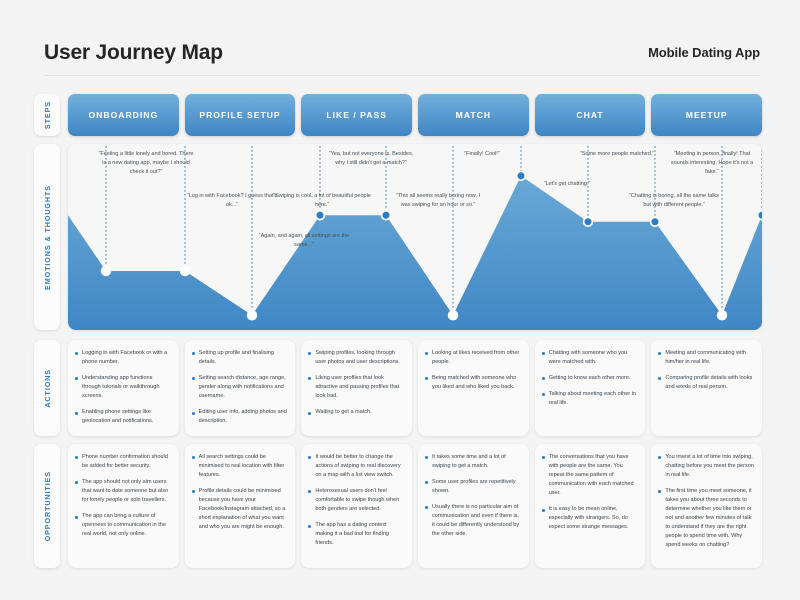  What do you see at coordinates (47, 237) in the screenshot?
I see `row-label-emotions: EMOTIONS & THOUGHTS` at bounding box center [47, 237].